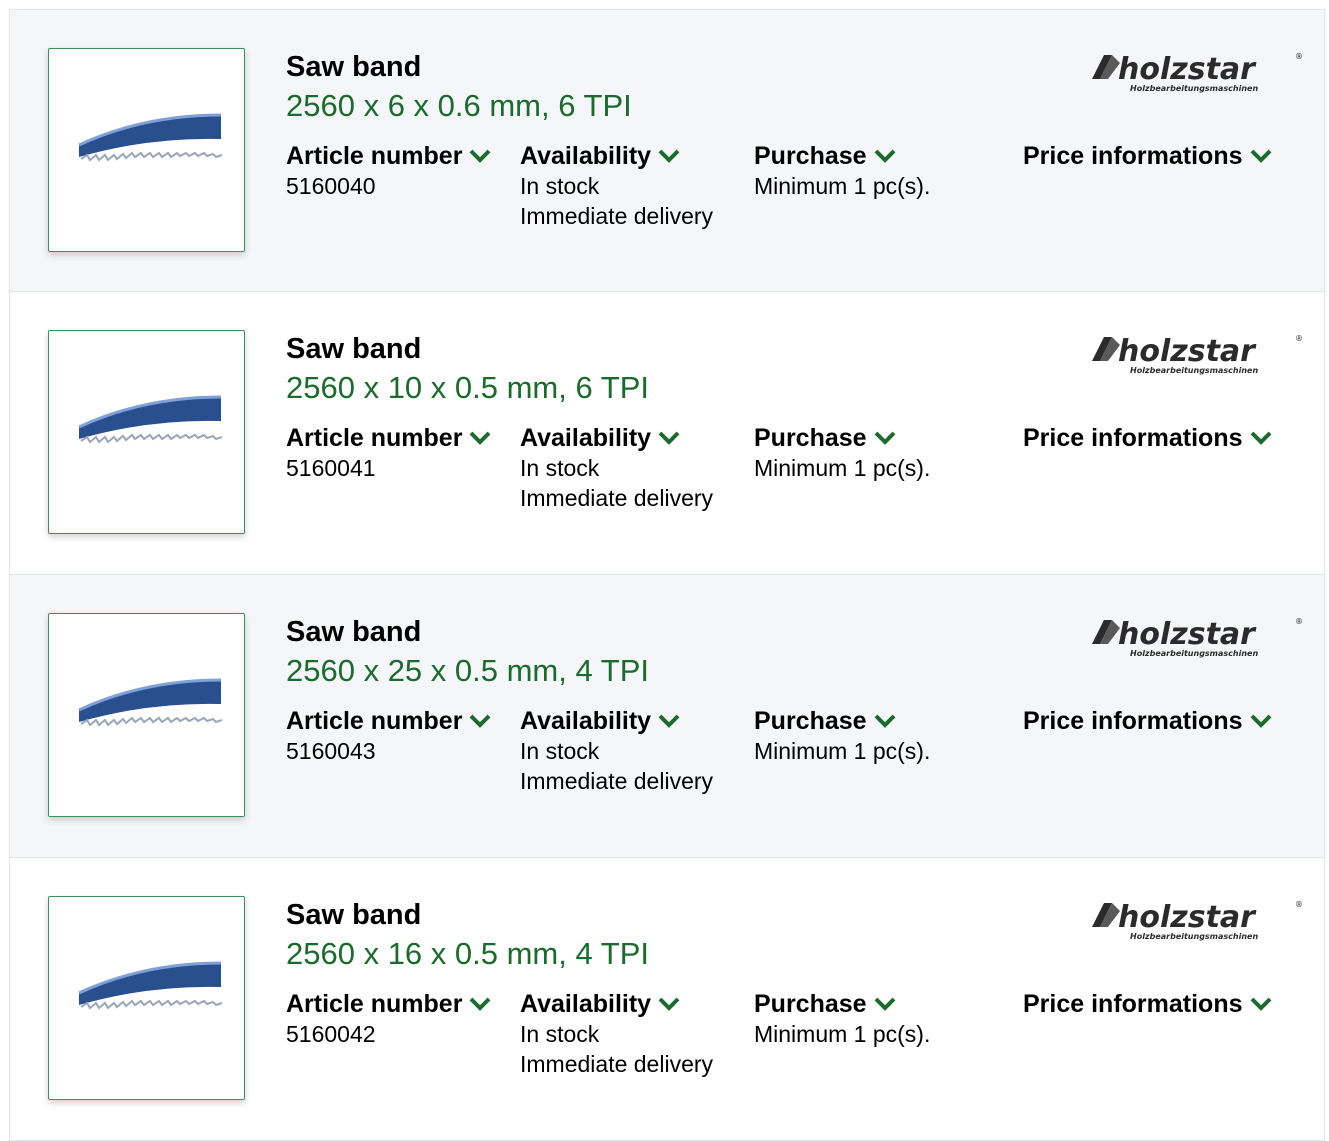  Describe the element at coordinates (331, 751) in the screenshot. I see `article-number-value: 5160043` at that location.